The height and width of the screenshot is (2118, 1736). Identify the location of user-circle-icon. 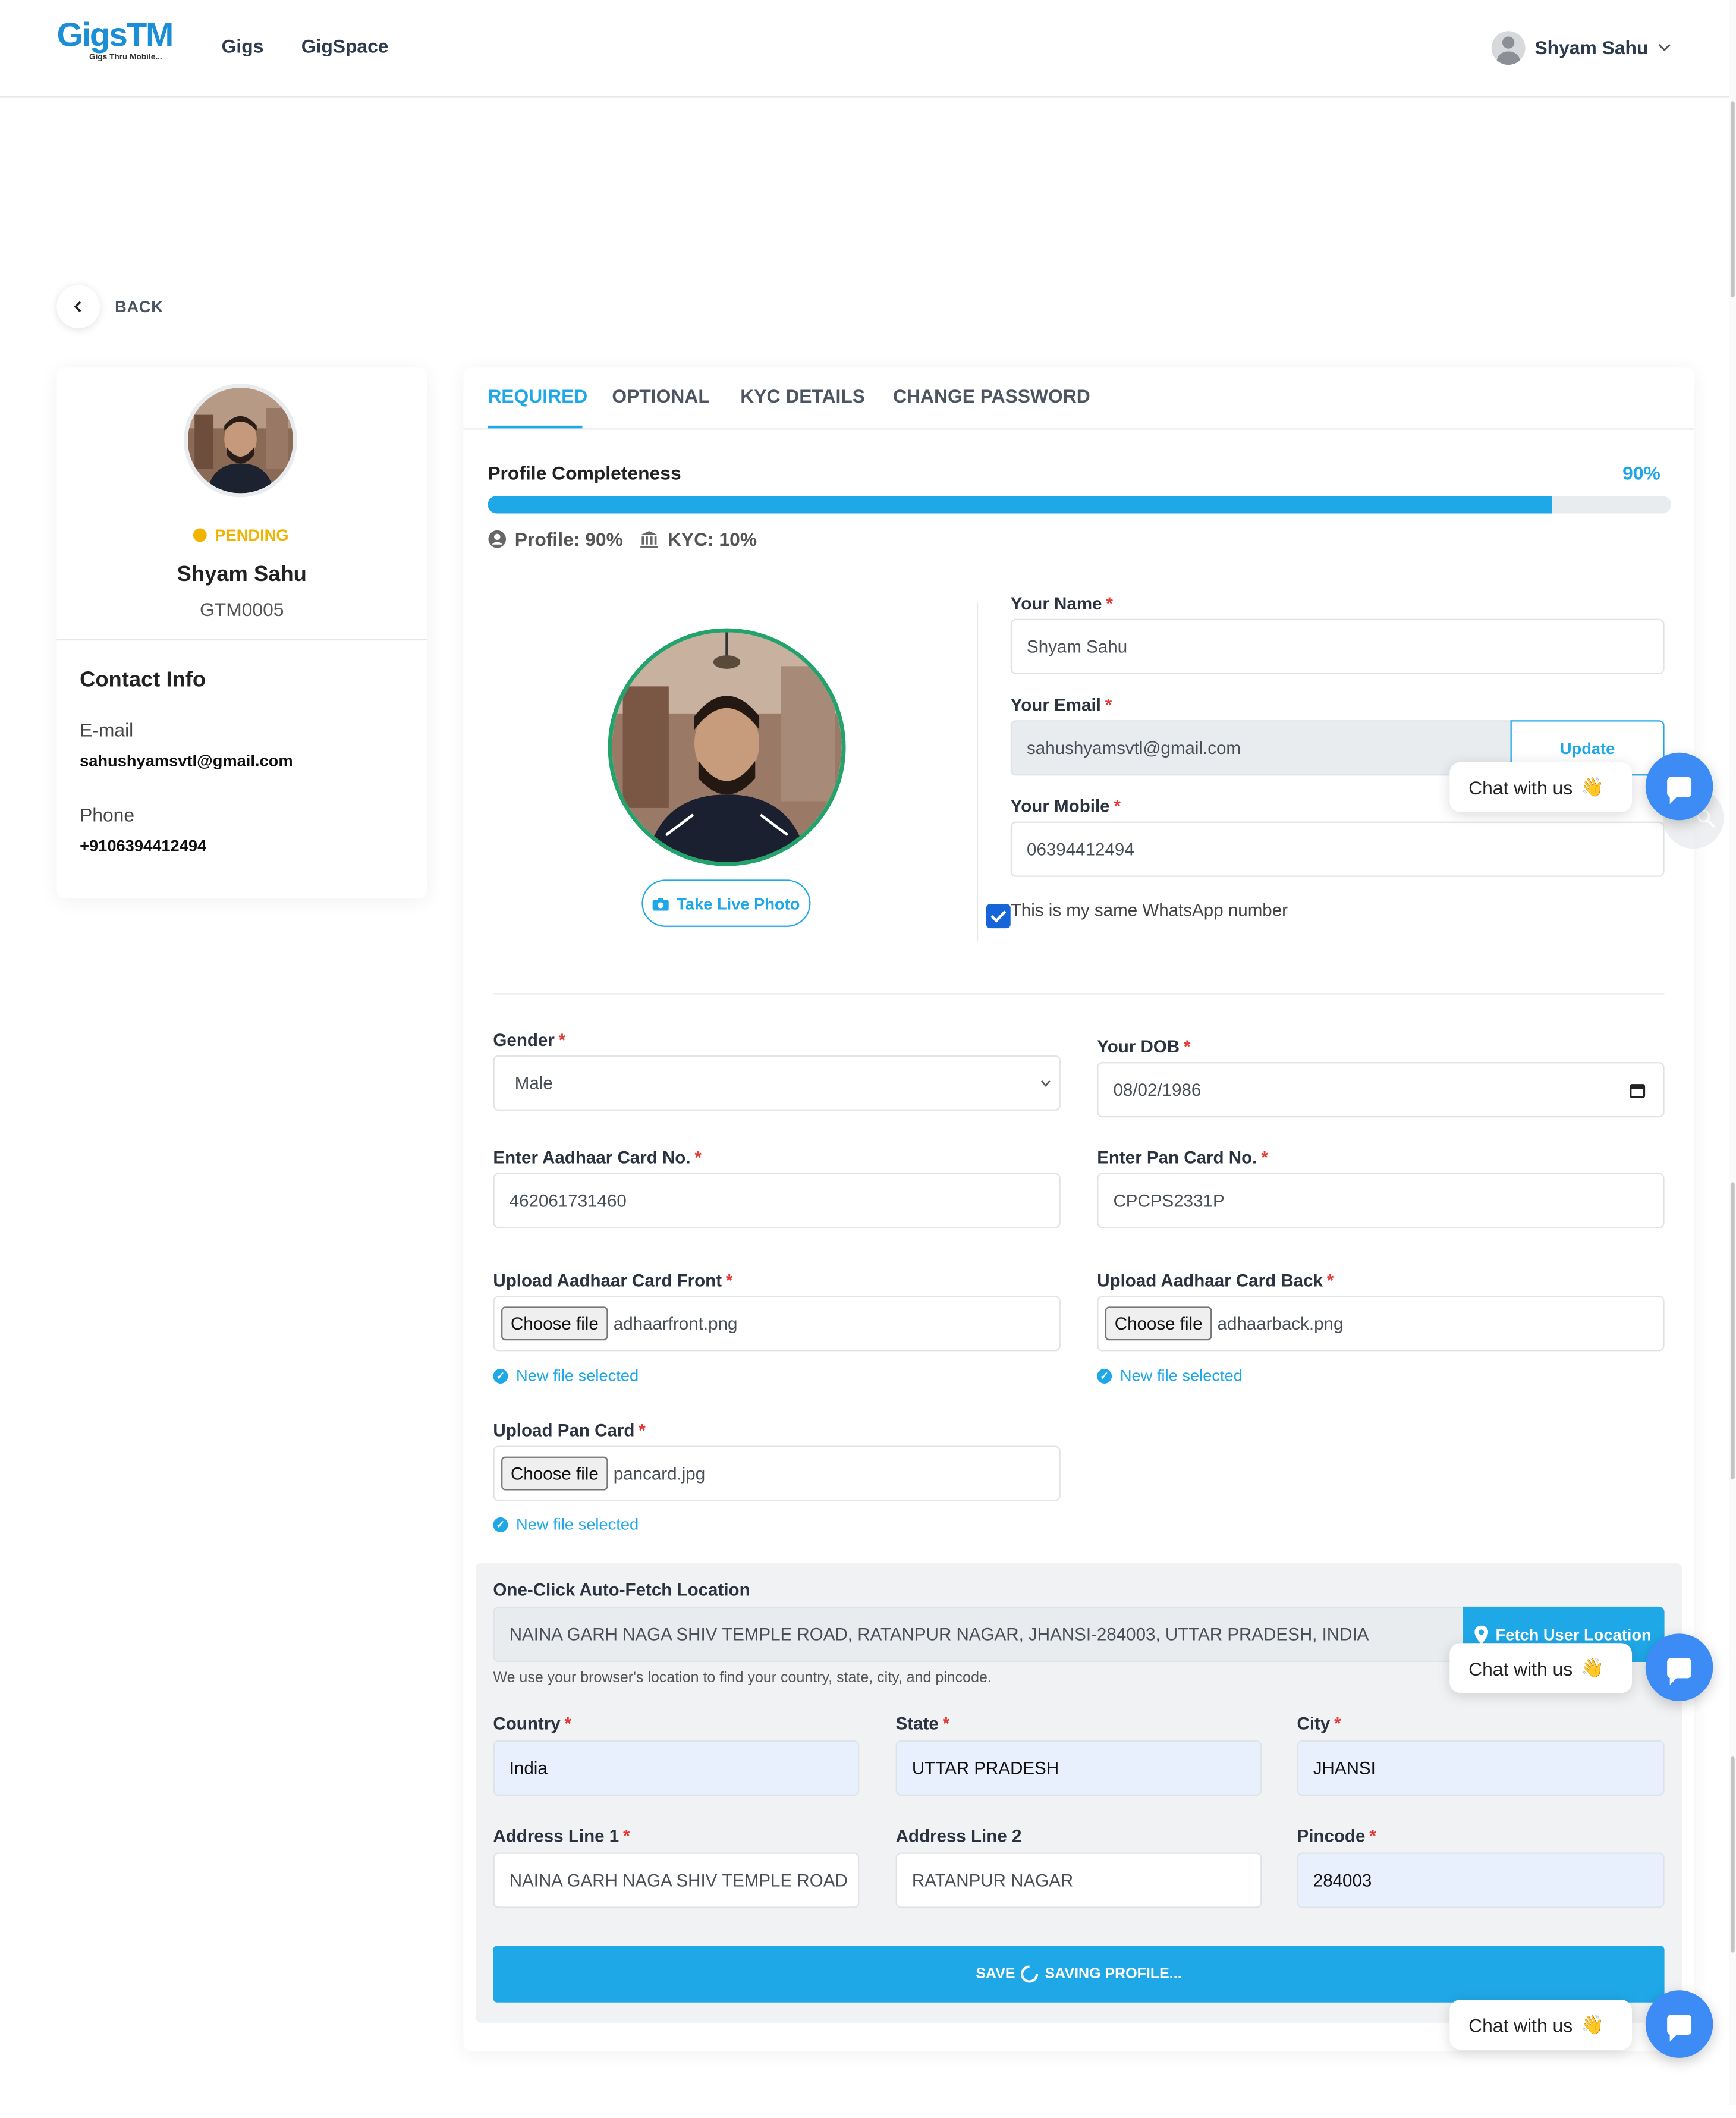
(497, 539).